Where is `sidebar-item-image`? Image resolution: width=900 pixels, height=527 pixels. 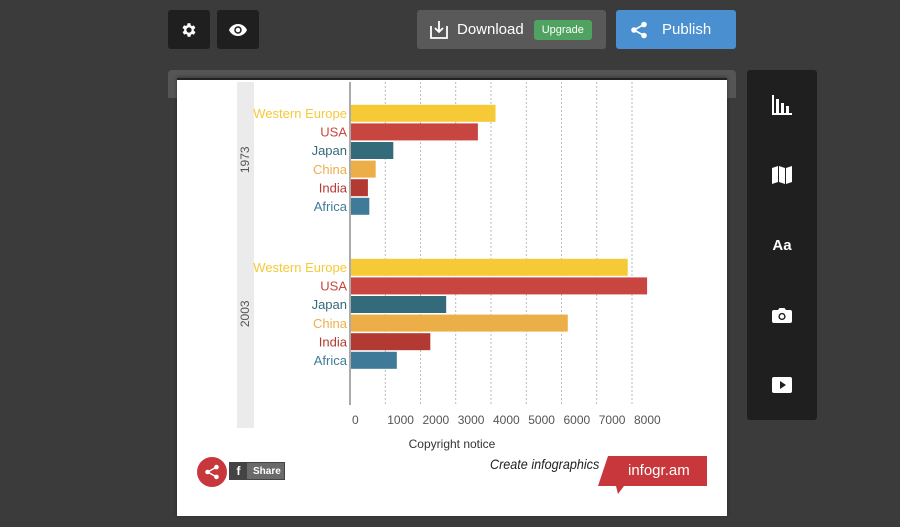 sidebar-item-image is located at coordinates (782, 315).